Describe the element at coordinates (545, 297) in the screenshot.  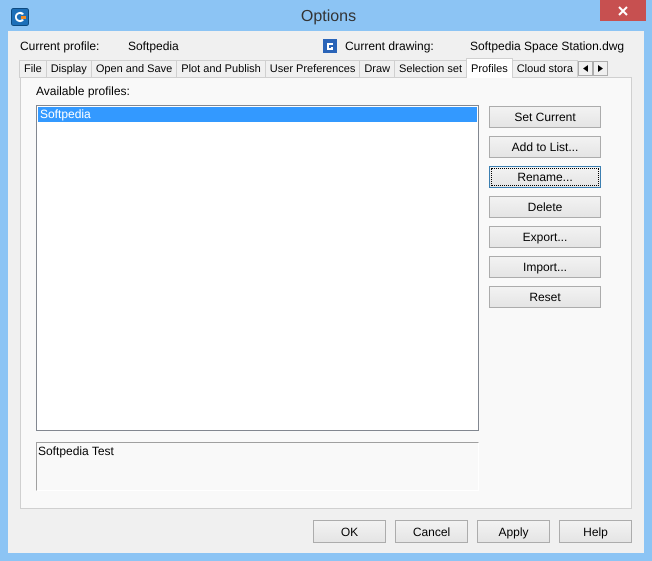
I see `profile-button: Reset` at that location.